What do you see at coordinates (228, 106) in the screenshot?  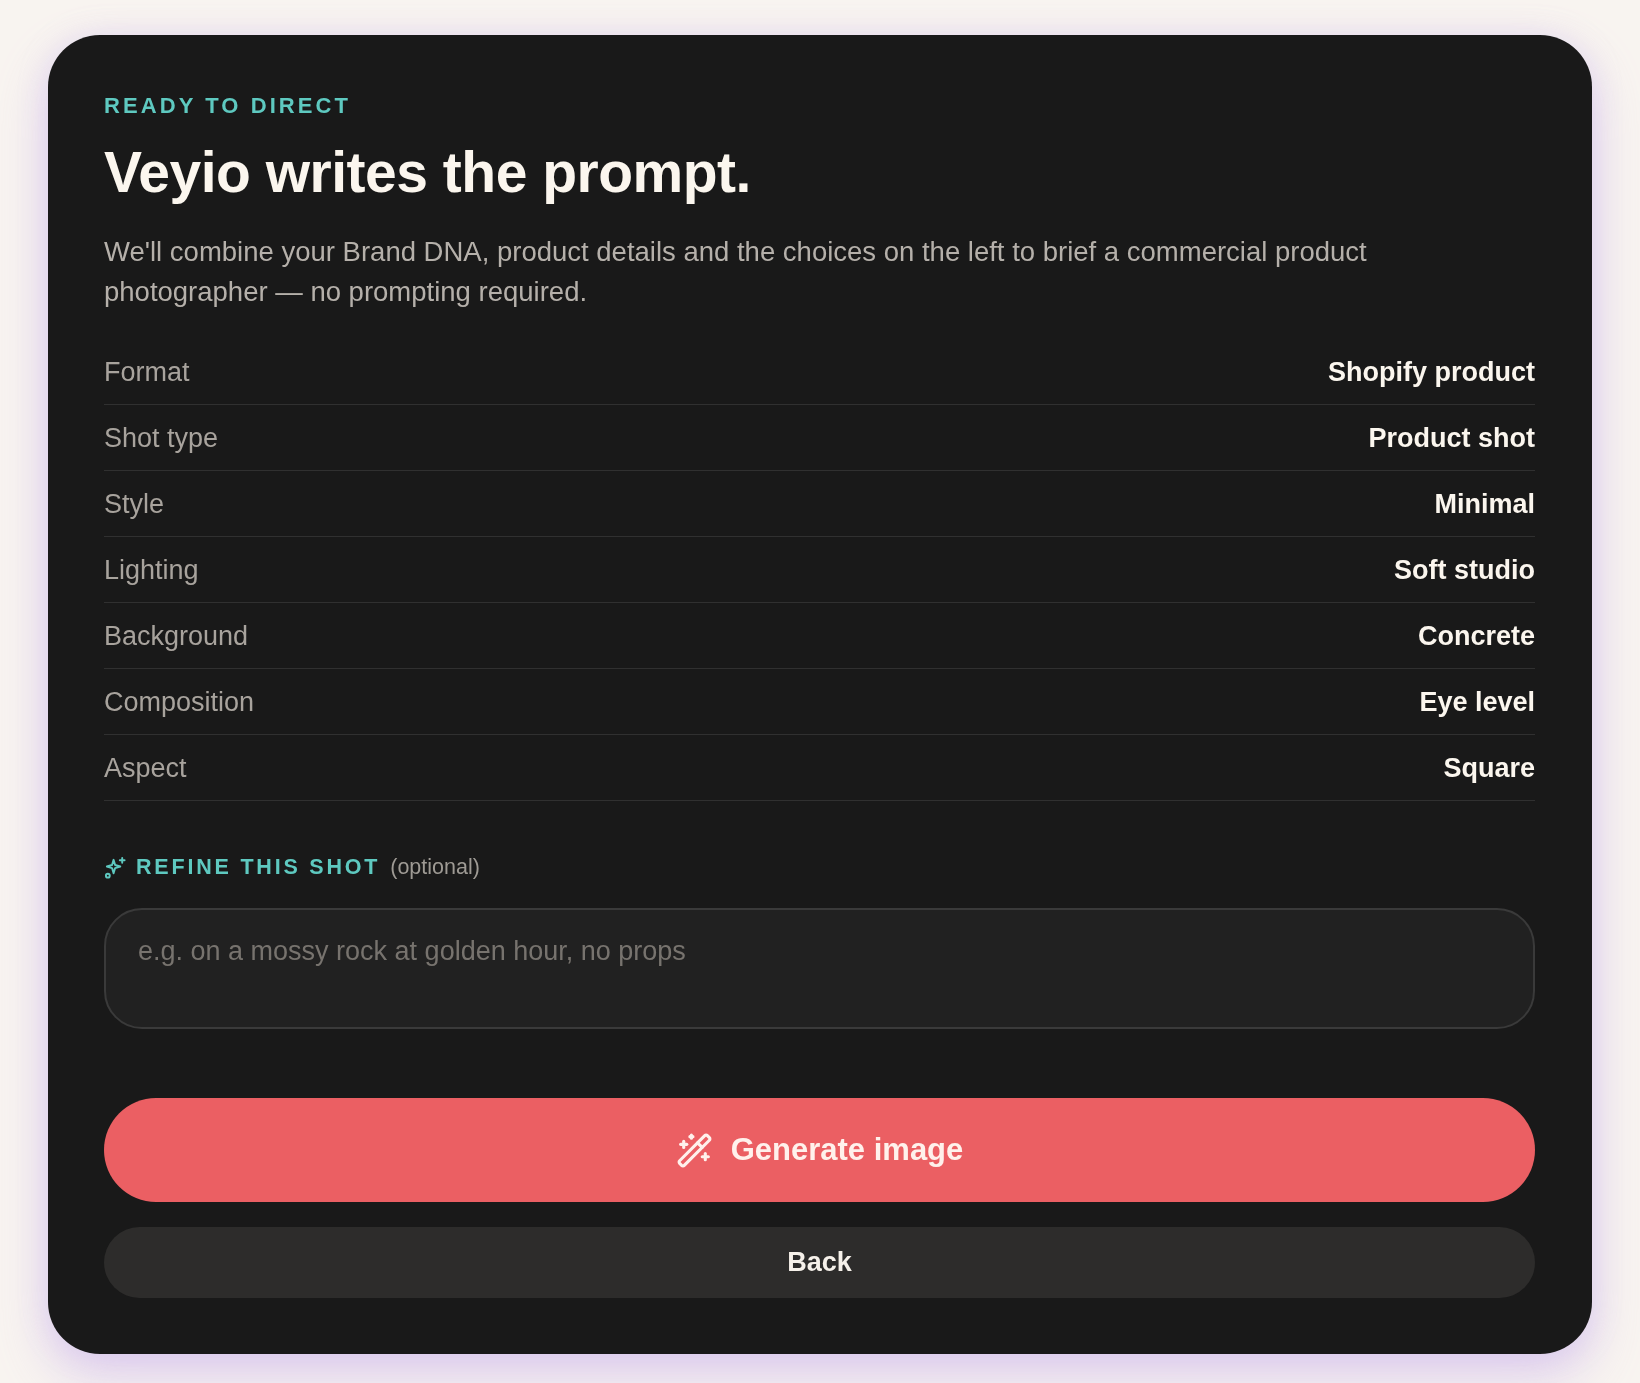 I see `eyebrow-label: READY TO DIRECT` at bounding box center [228, 106].